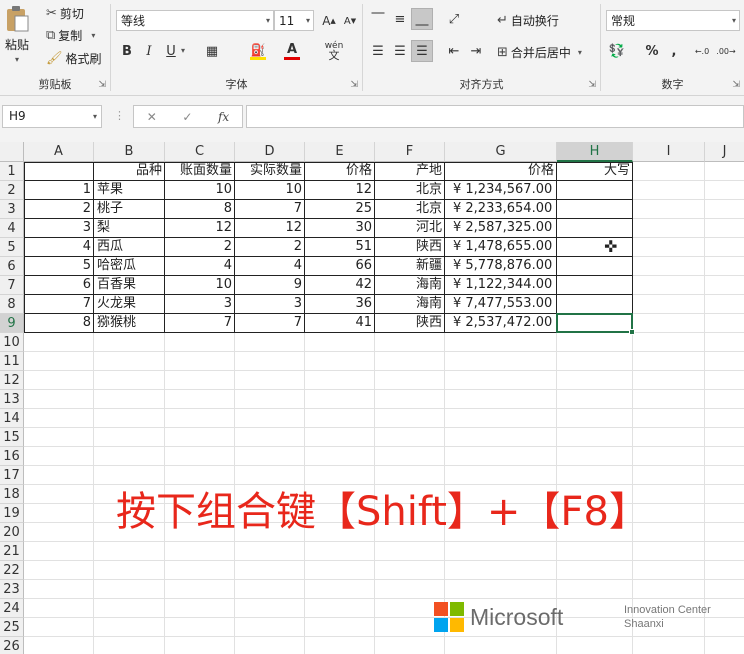 The width and height of the screenshot is (744, 654). What do you see at coordinates (12, 304) in the screenshot?
I see `row-header: 8` at bounding box center [12, 304].